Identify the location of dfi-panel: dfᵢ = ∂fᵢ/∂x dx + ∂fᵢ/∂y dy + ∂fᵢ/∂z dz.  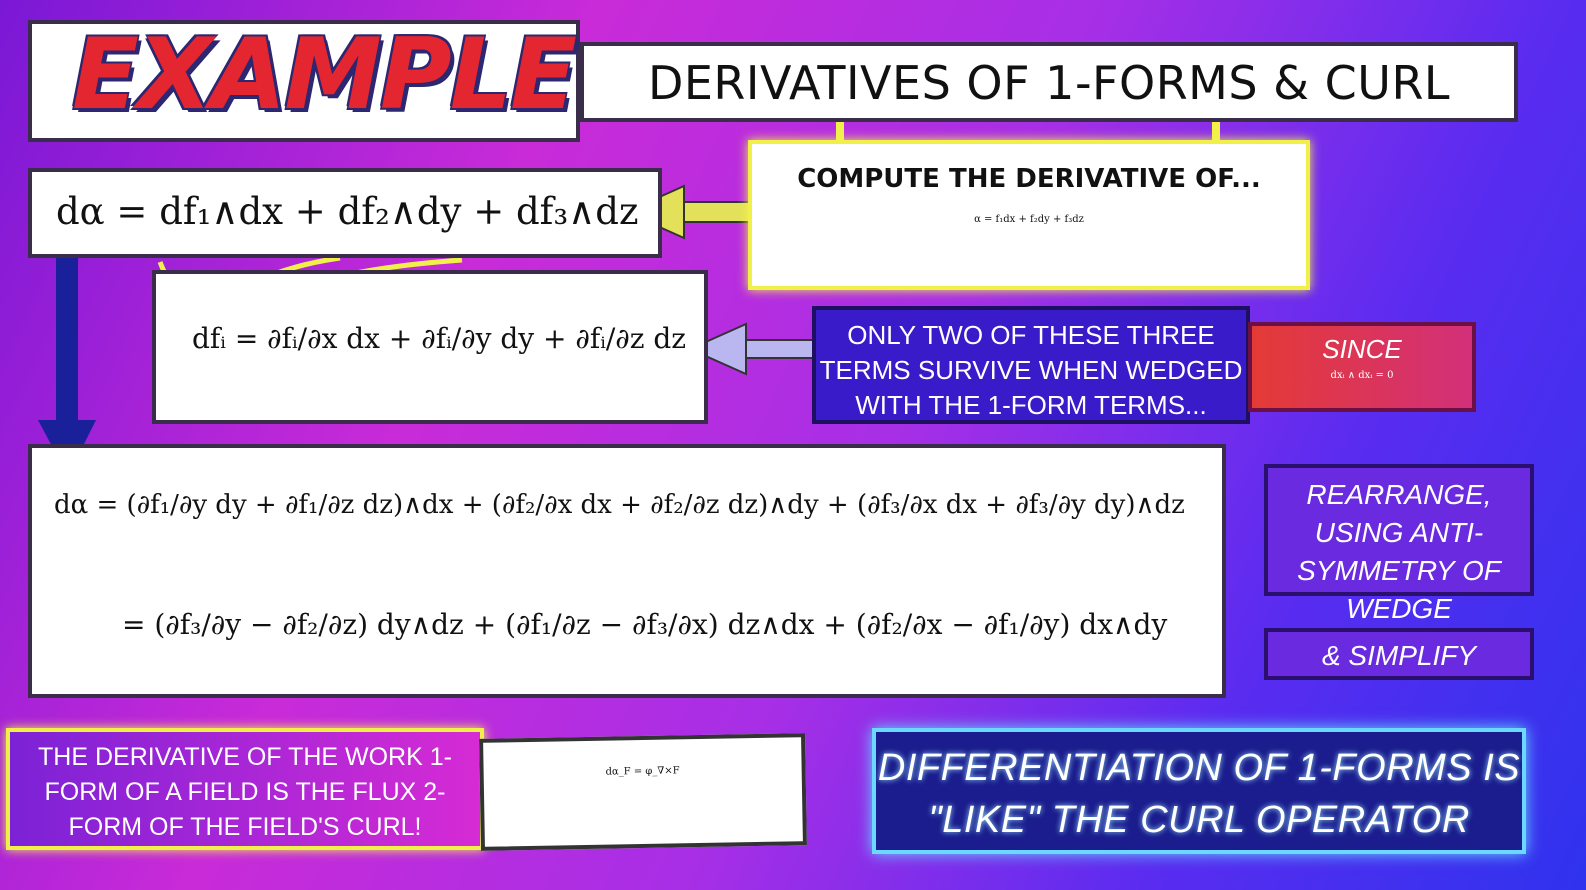
(430, 347).